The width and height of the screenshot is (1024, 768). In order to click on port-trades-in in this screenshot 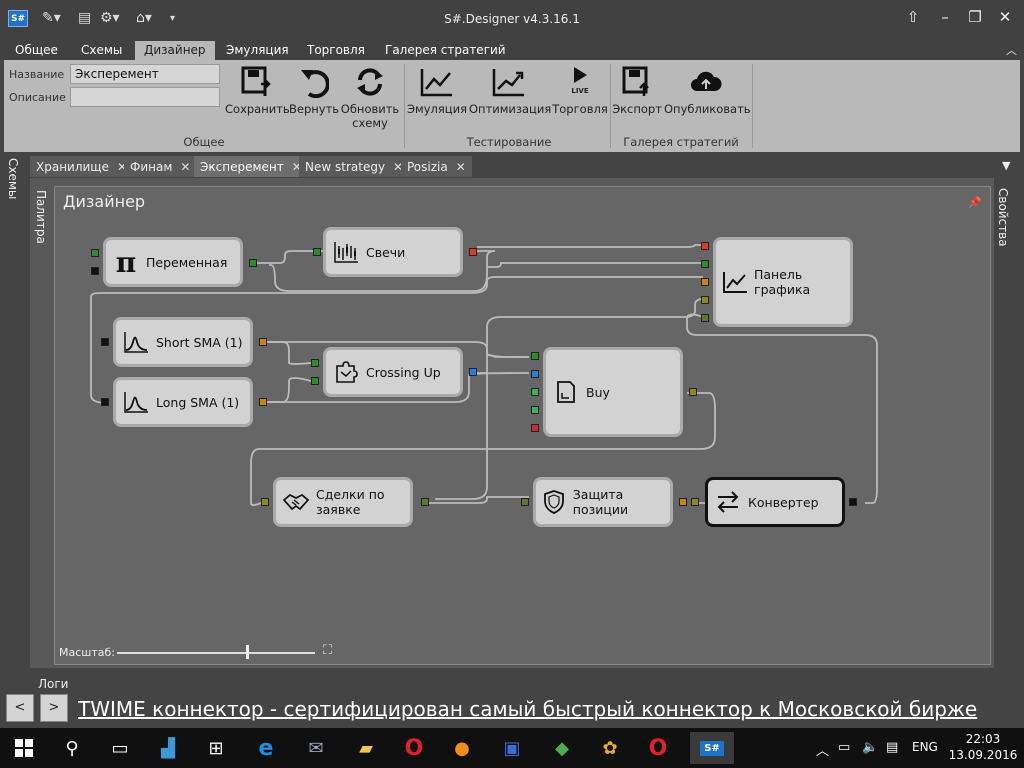, I will do `click(265, 502)`.